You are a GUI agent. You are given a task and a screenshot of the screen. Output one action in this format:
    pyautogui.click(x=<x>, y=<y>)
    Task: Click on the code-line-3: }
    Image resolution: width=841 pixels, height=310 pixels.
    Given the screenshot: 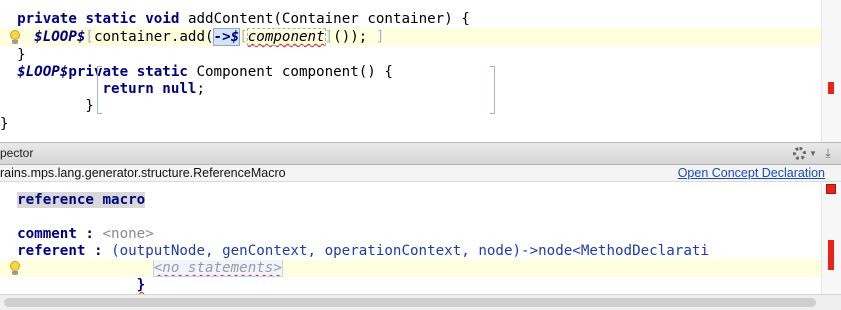 What is the action you would take?
    pyautogui.click(x=411, y=55)
    